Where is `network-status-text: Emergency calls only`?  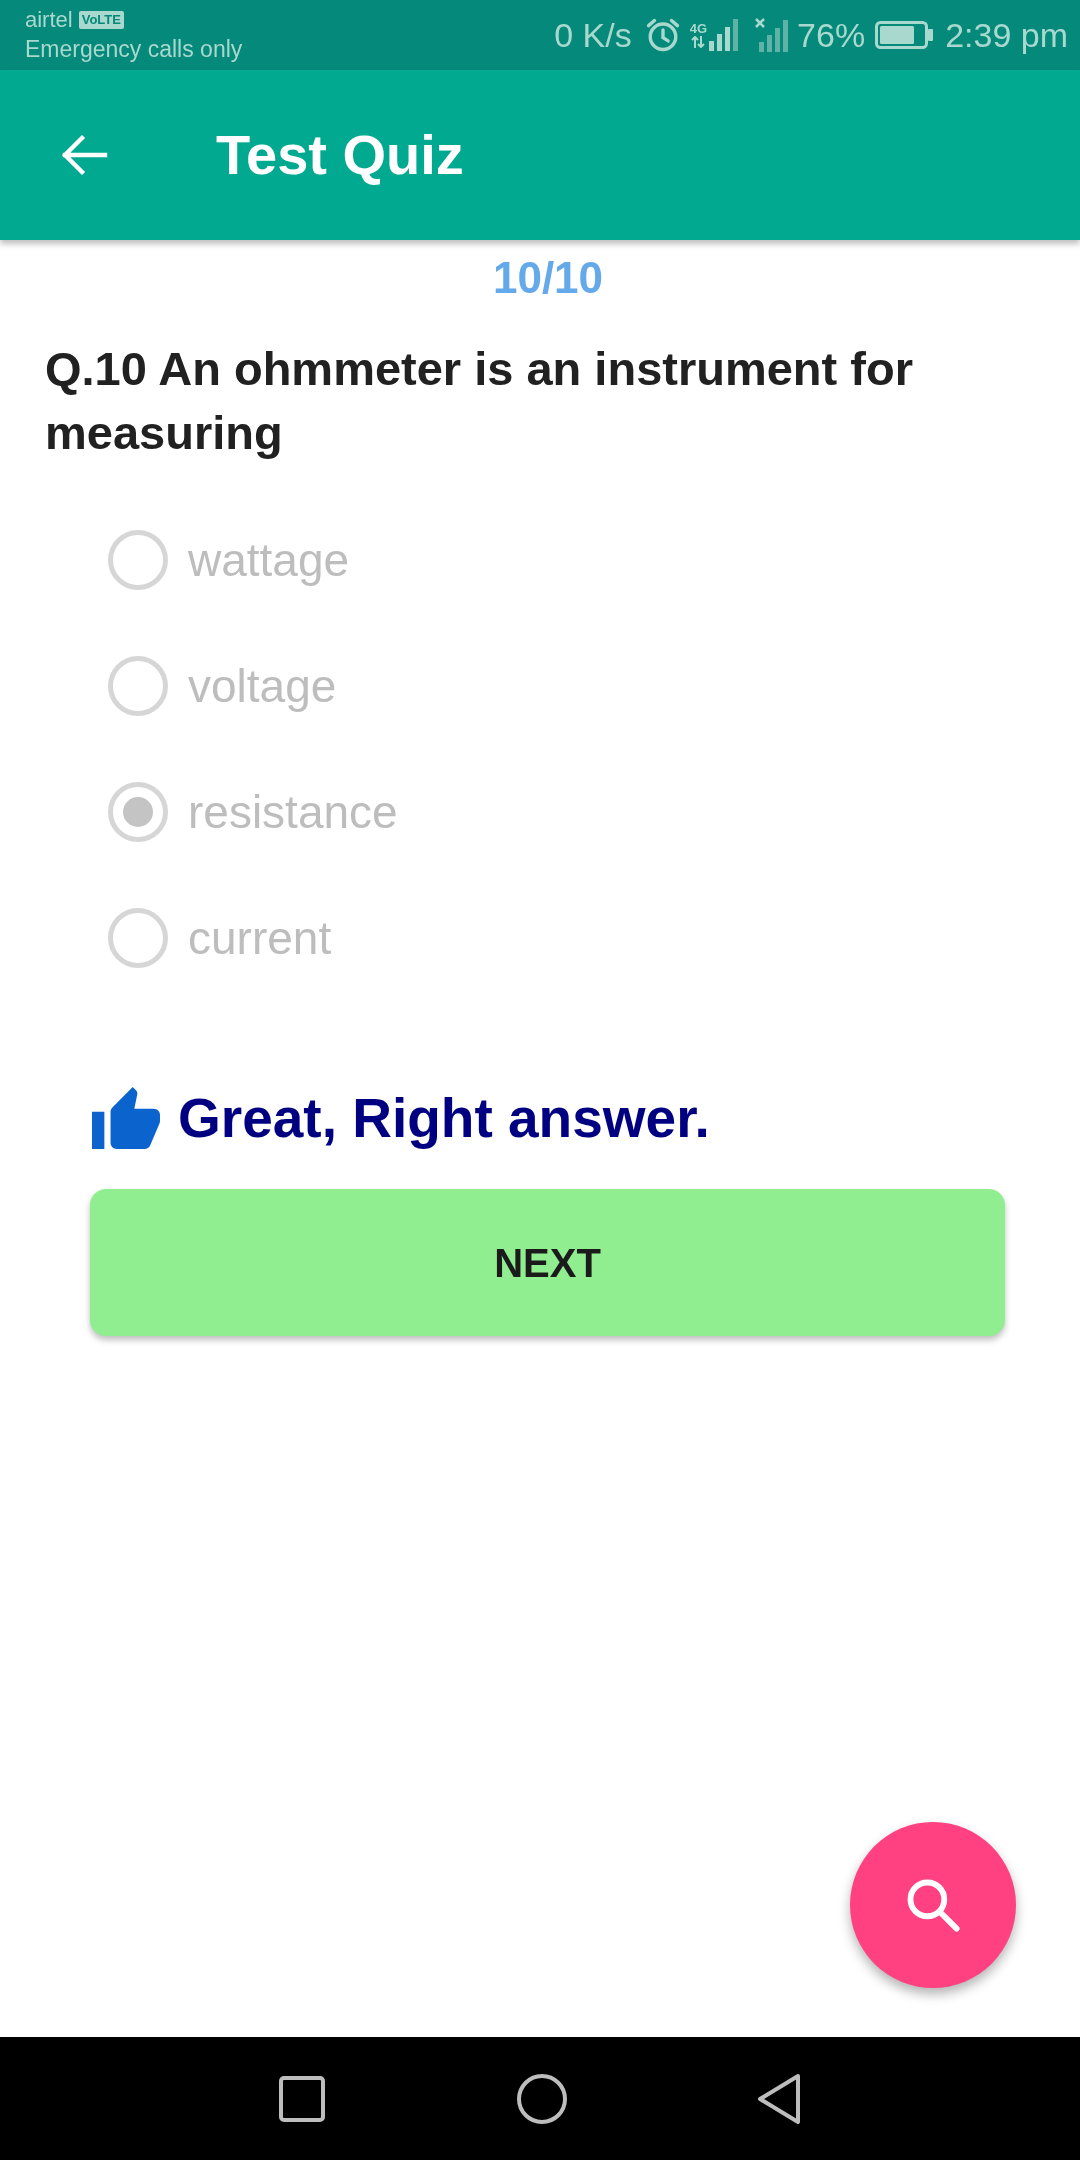
network-status-text: Emergency calls only is located at coordinates (134, 49).